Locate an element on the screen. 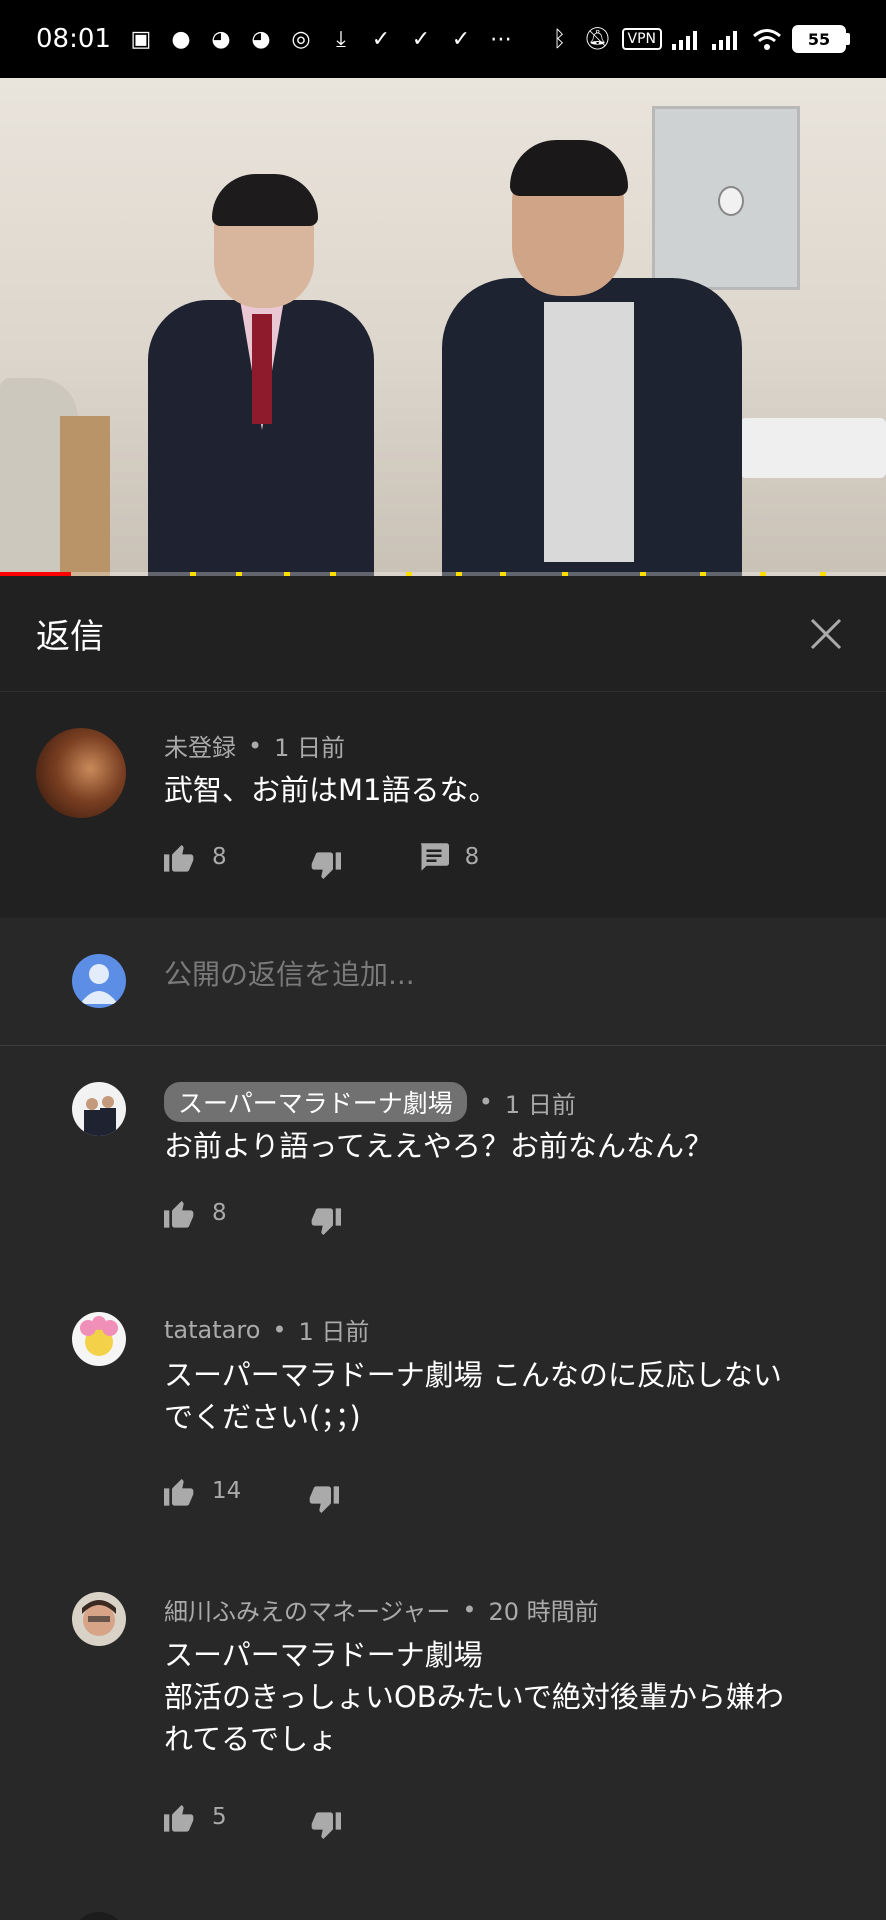 The width and height of the screenshot is (886, 1920). status-bar: 08:01 ▣ ● ◕ ◕ ◎ ⤓ ✓ ✓ ✓ ⋯ ᛒ 🔕︎ VPN 55 is located at coordinates (443, 39).